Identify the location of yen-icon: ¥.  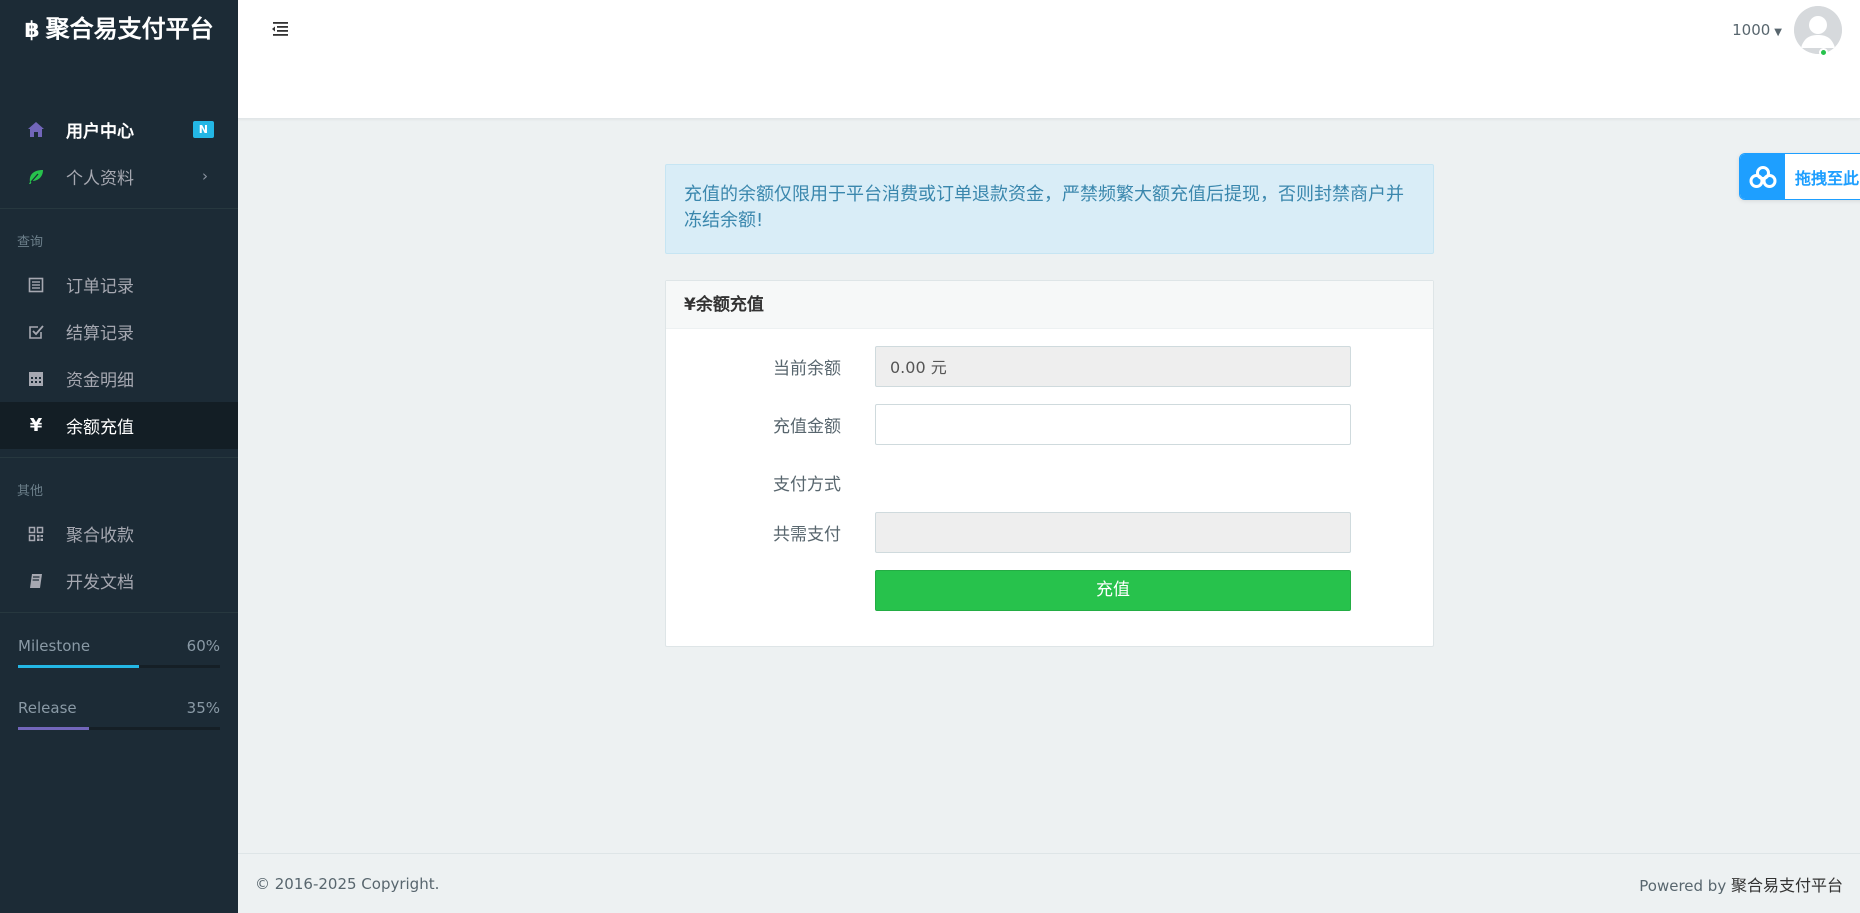
(36, 425).